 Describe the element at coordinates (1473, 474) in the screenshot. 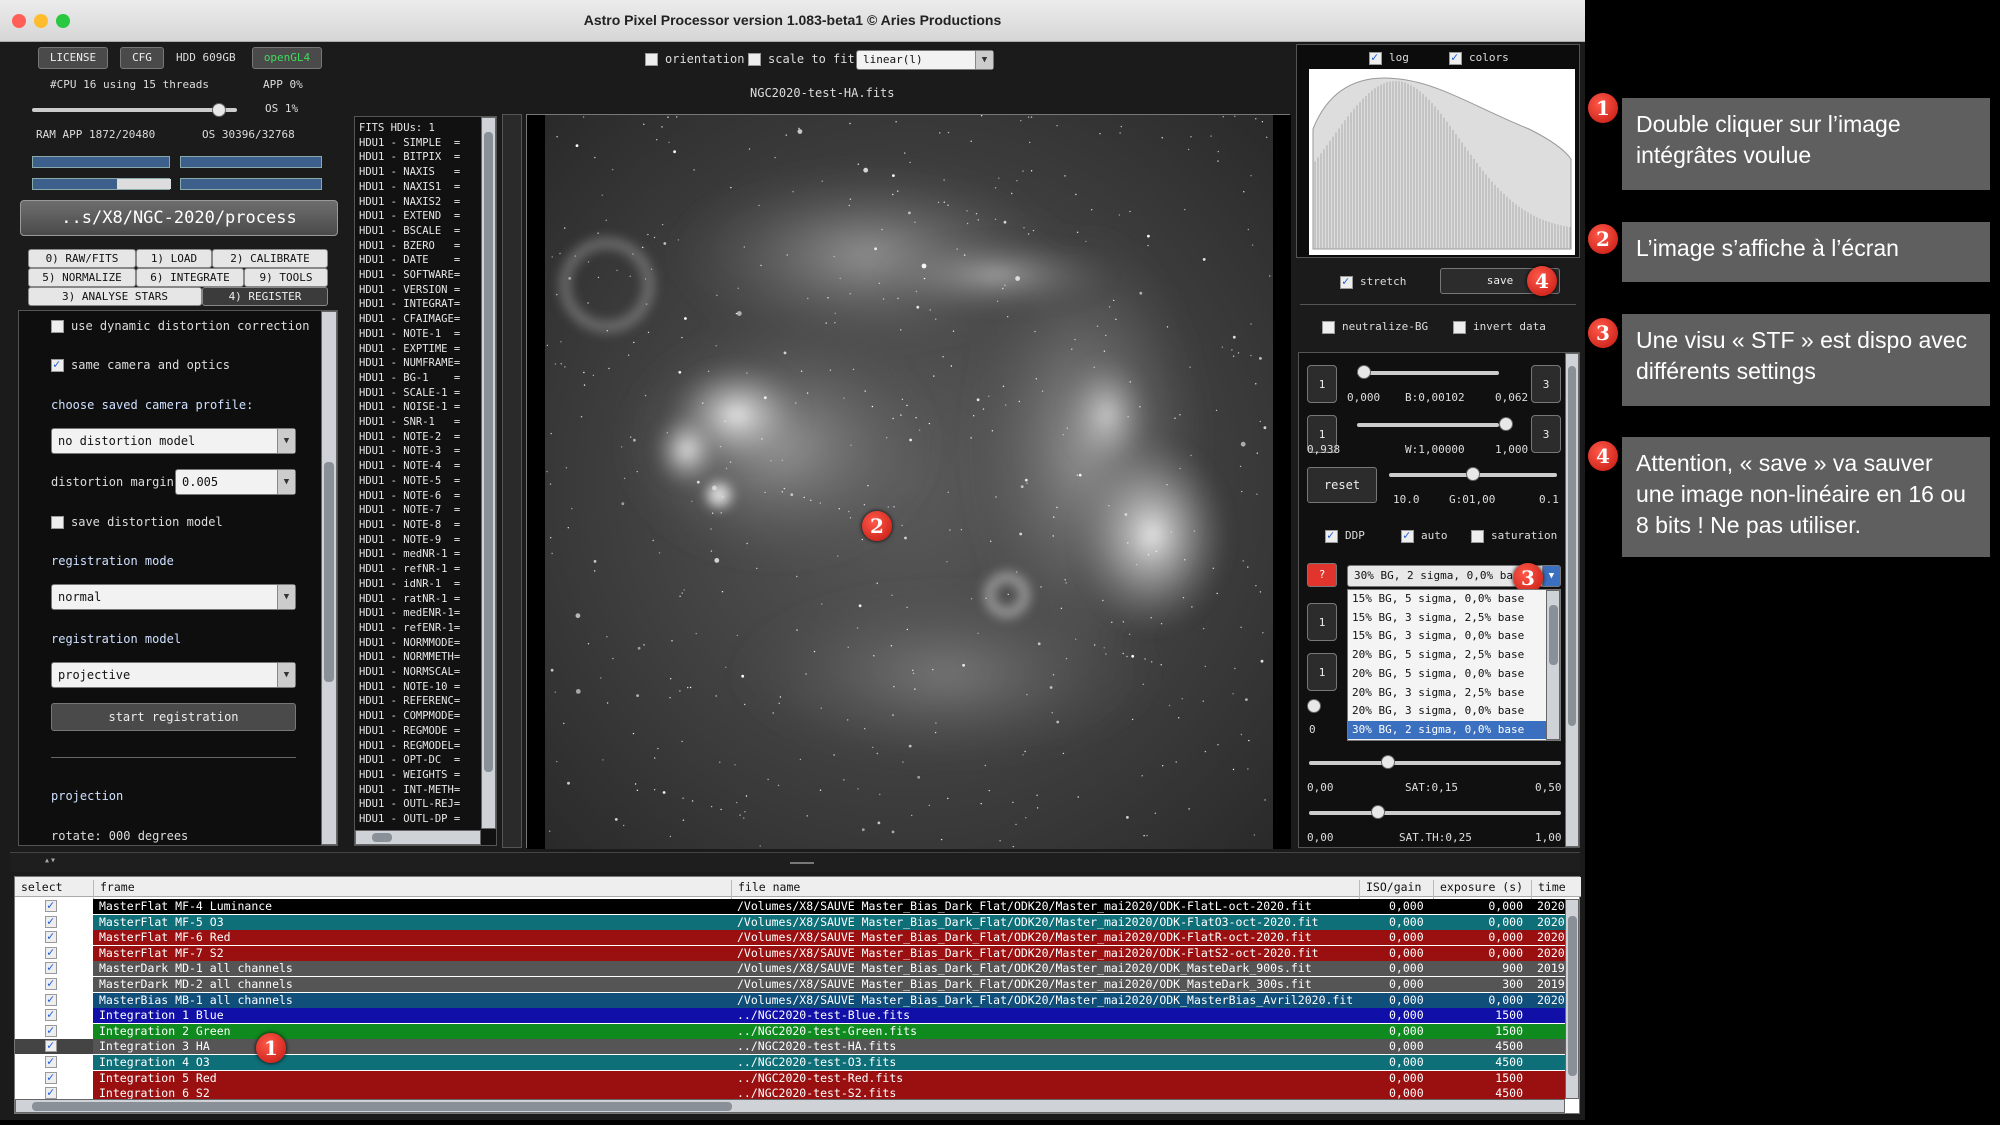

I see `g-slider-knob` at that location.